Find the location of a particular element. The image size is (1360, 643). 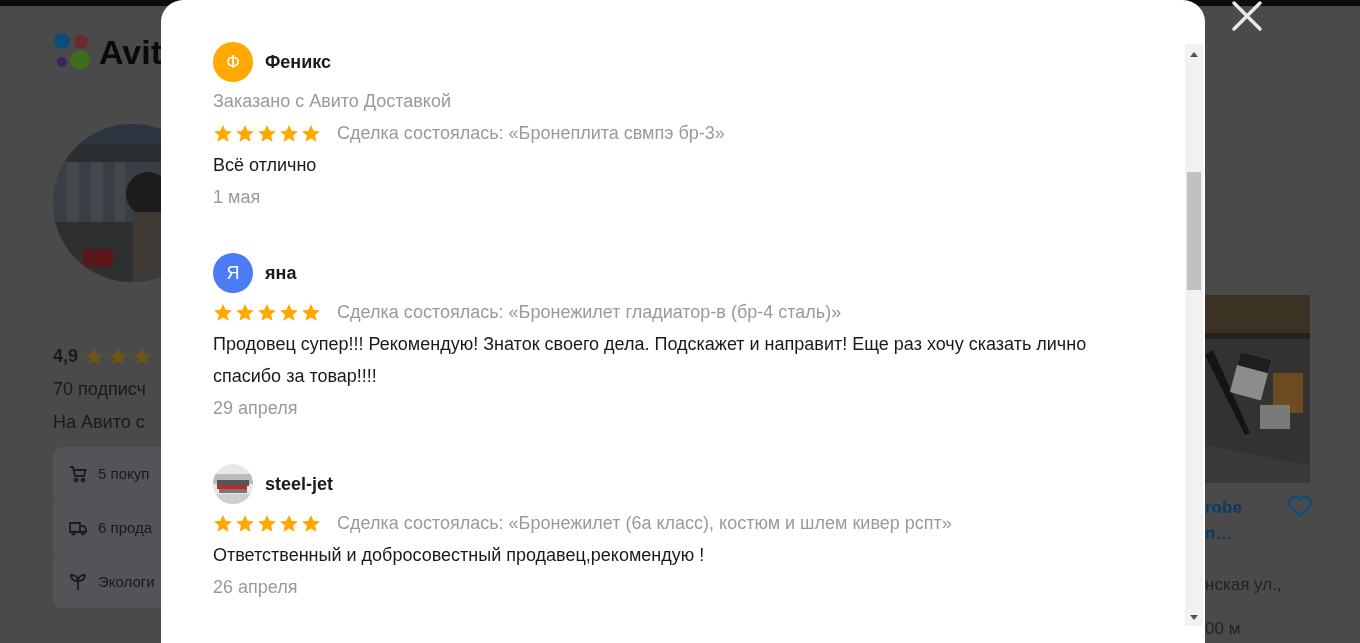

scroll-down-icon is located at coordinates (1194, 617).